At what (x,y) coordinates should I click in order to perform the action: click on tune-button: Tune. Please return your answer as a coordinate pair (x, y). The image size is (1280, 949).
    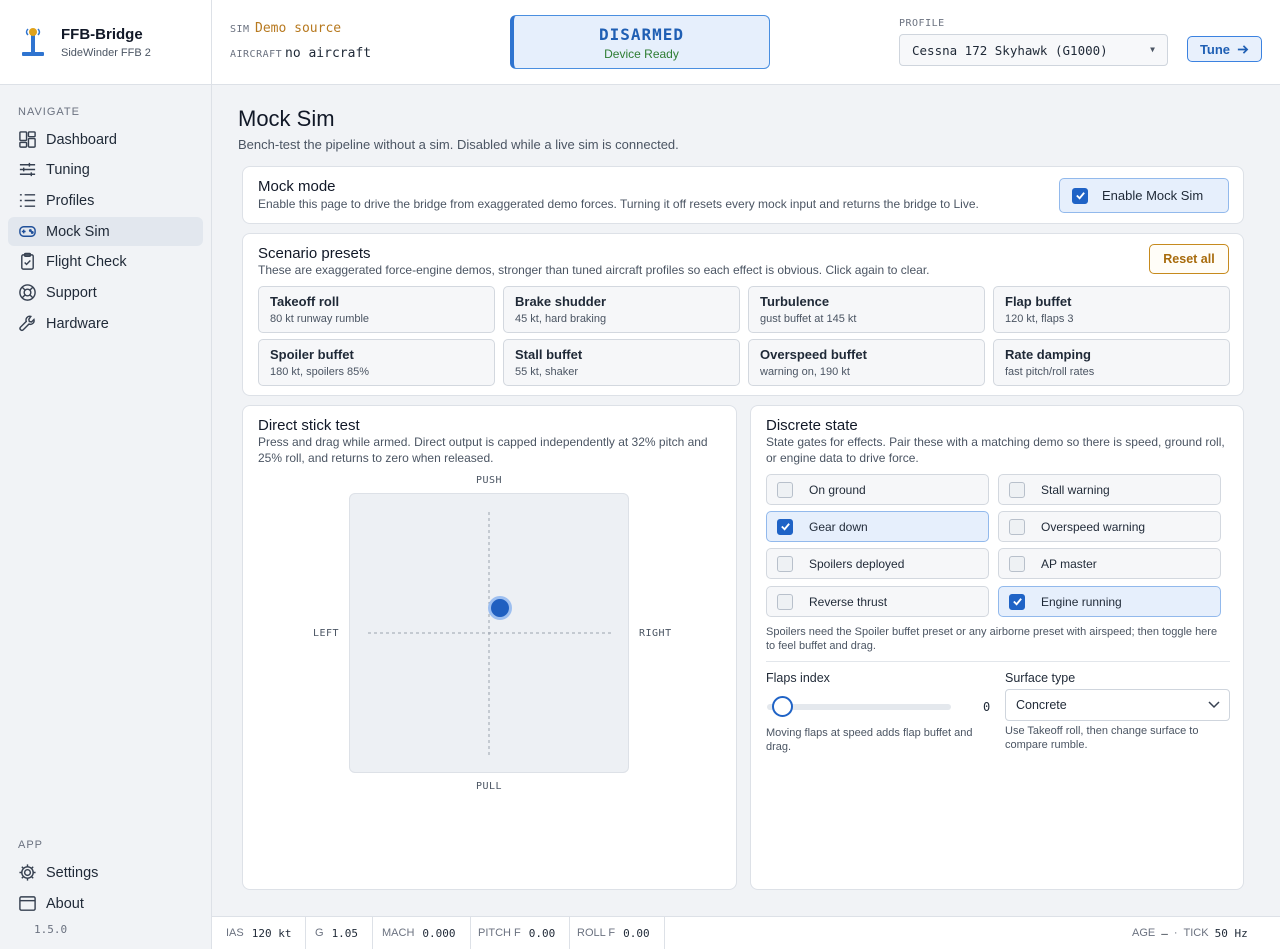
    Looking at the image, I should click on (1224, 49).